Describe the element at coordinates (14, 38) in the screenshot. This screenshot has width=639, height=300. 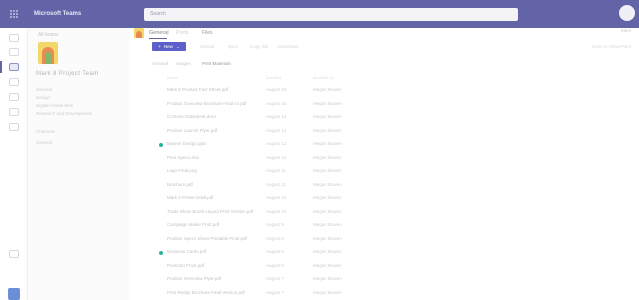
I see `activity-icon` at that location.